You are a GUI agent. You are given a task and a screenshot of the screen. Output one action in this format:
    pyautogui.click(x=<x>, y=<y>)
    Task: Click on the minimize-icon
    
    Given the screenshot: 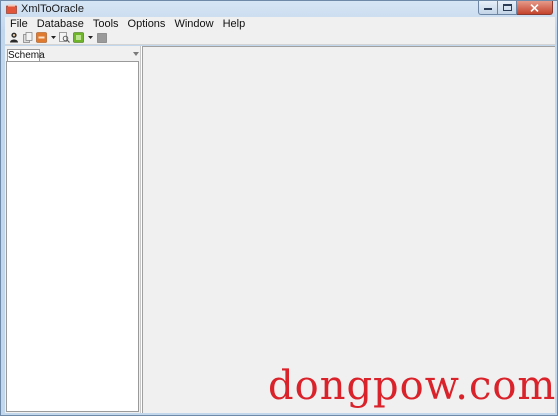 What is the action you would take?
    pyautogui.click(x=488, y=8)
    